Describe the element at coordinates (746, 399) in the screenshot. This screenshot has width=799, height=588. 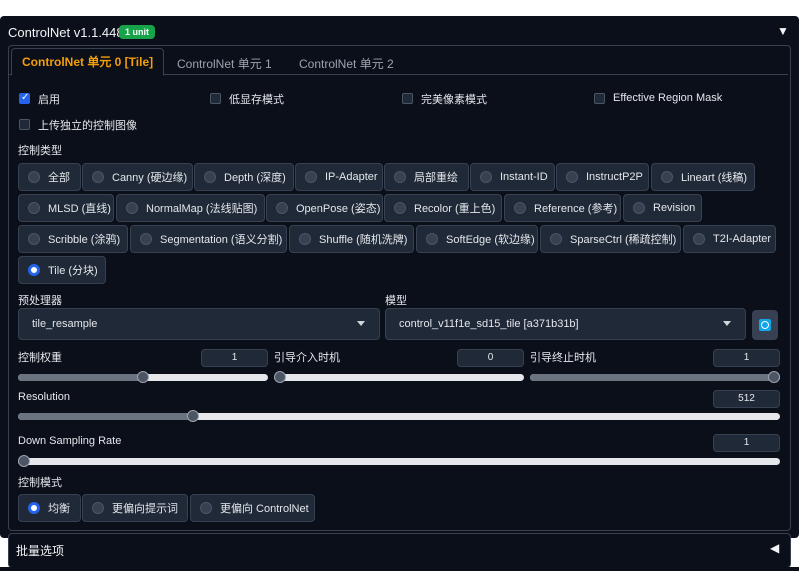
I see `resolution-input: 512` at that location.